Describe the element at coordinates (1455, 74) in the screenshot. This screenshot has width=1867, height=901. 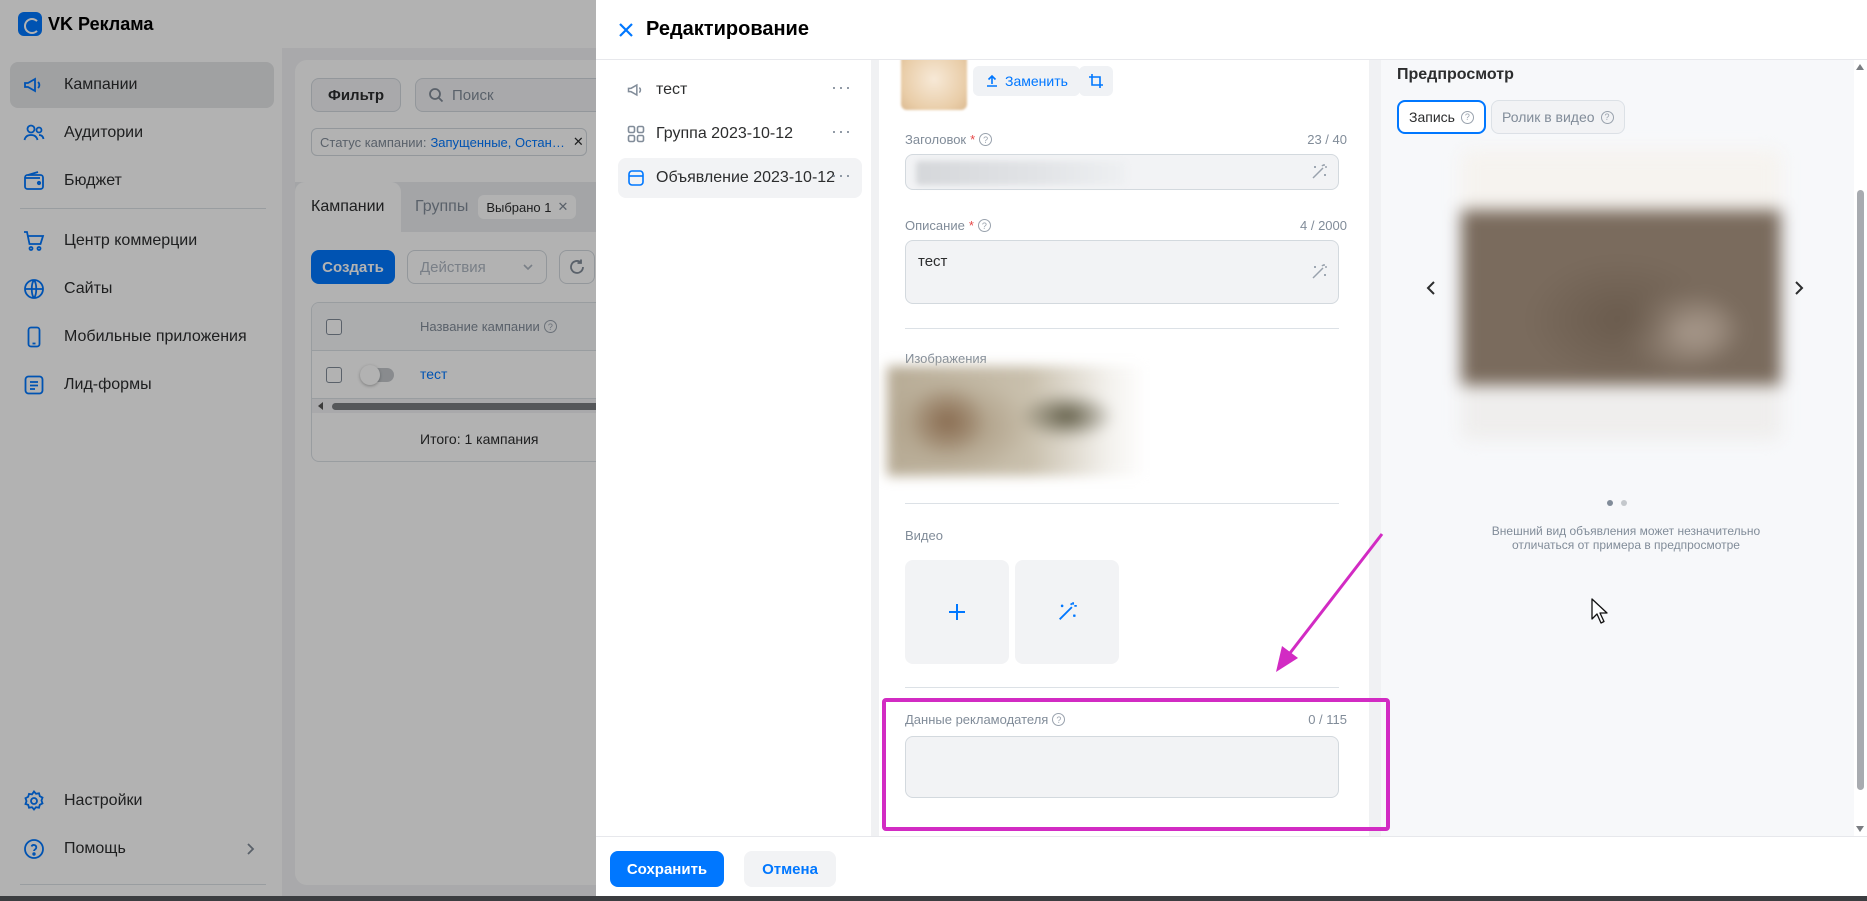
I see `preview-title: Предпросмотр` at that location.